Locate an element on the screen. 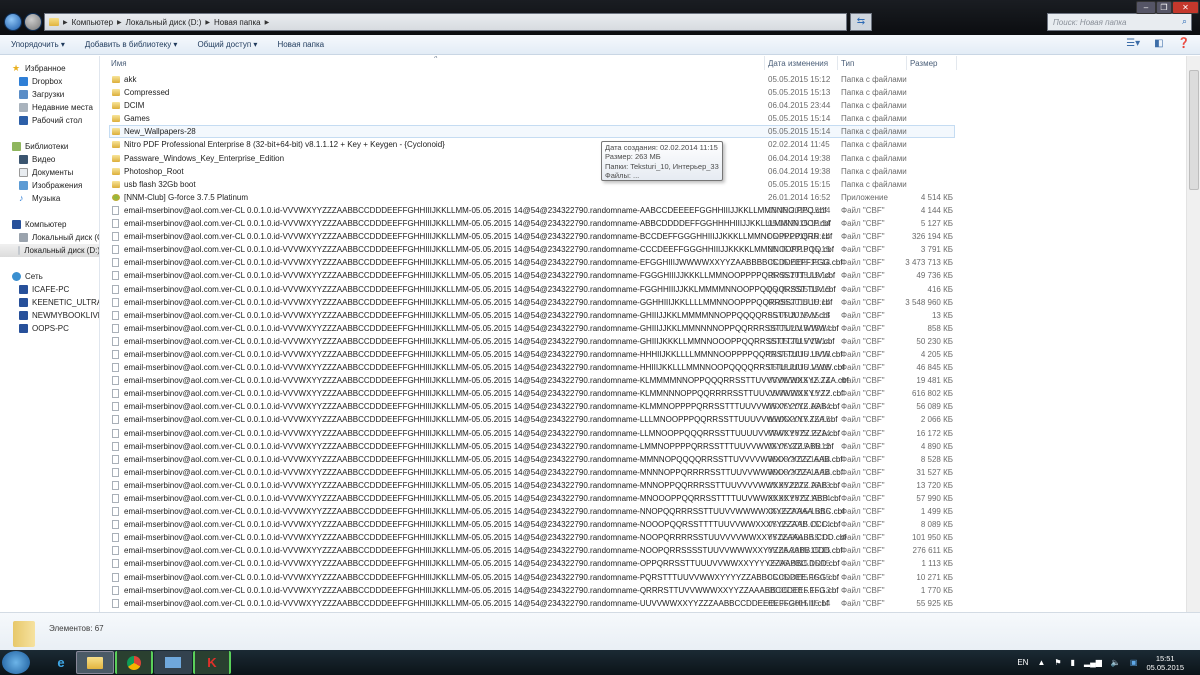 The width and height of the screenshot is (1200, 675). view-options-icon: ☰▾ is located at coordinates (1133, 43).